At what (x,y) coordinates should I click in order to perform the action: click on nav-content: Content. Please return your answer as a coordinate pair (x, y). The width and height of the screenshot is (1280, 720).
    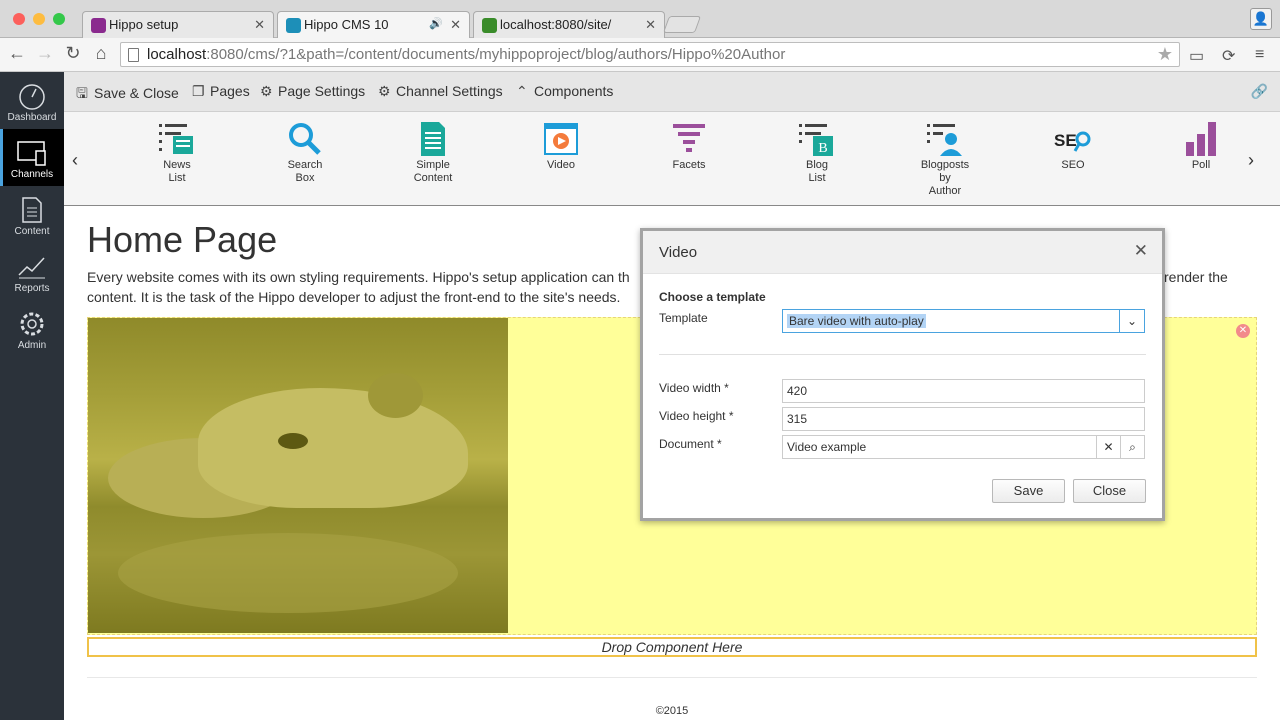
    Looking at the image, I should click on (32, 214).